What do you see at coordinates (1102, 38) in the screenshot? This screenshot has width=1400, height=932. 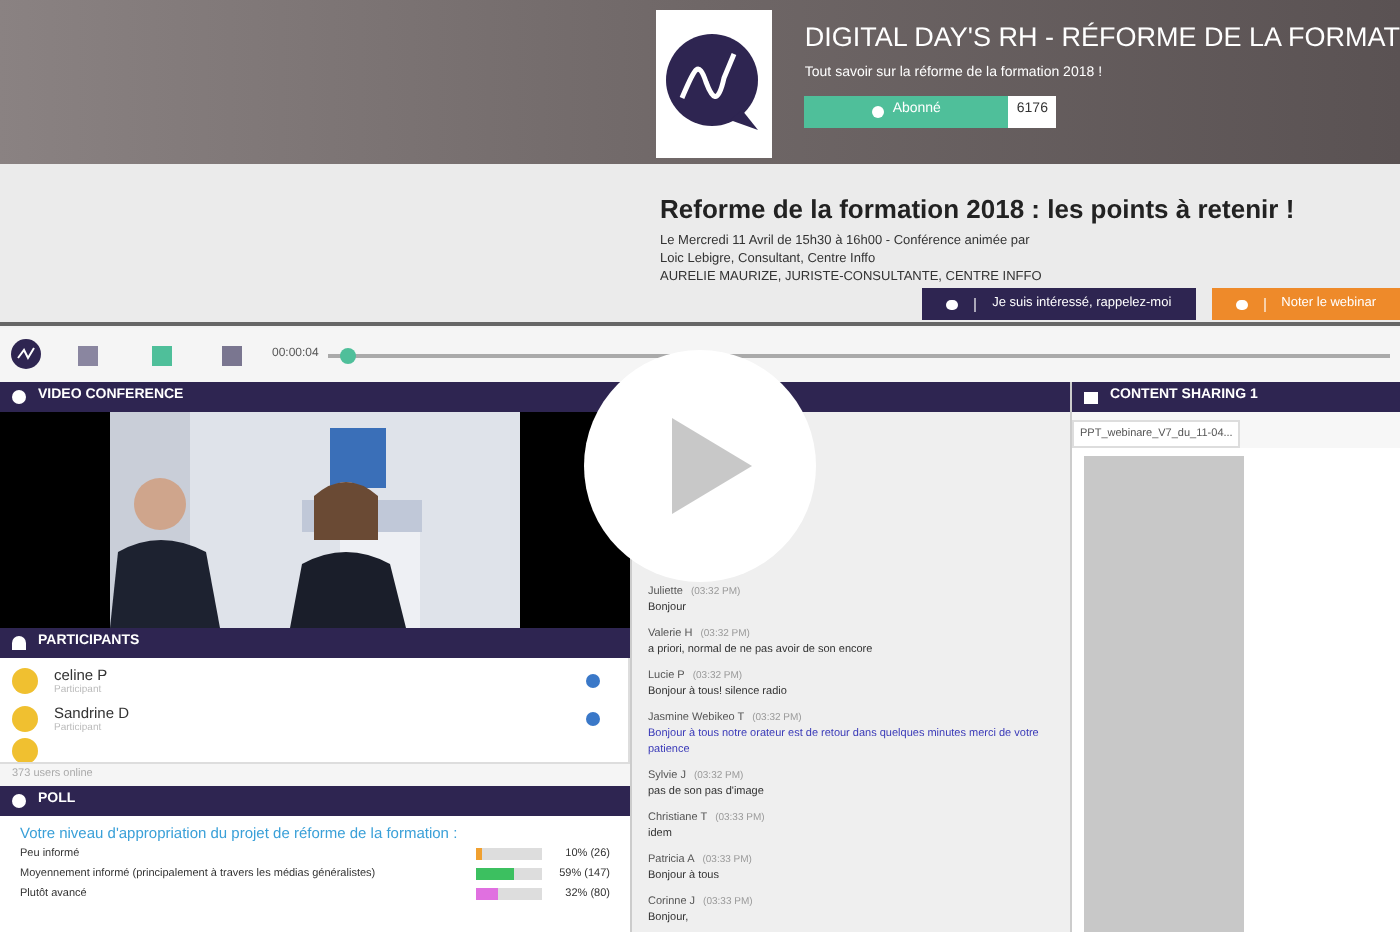 I see `channel-title: DIGITAL DAY'S RH - RÉFORME DE LA FORMAT` at bounding box center [1102, 38].